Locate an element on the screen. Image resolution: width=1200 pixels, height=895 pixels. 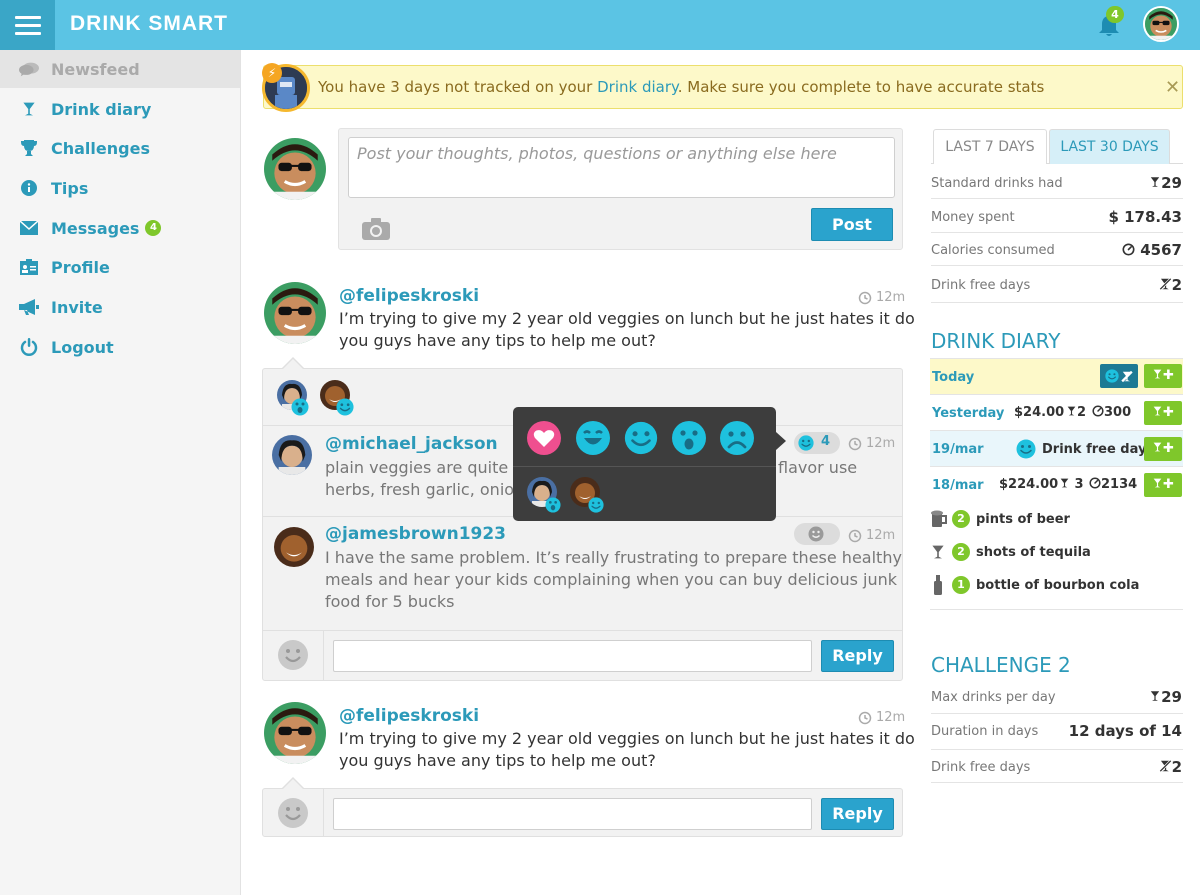
sidebar-item-label: Invite is located at coordinates (77, 307).